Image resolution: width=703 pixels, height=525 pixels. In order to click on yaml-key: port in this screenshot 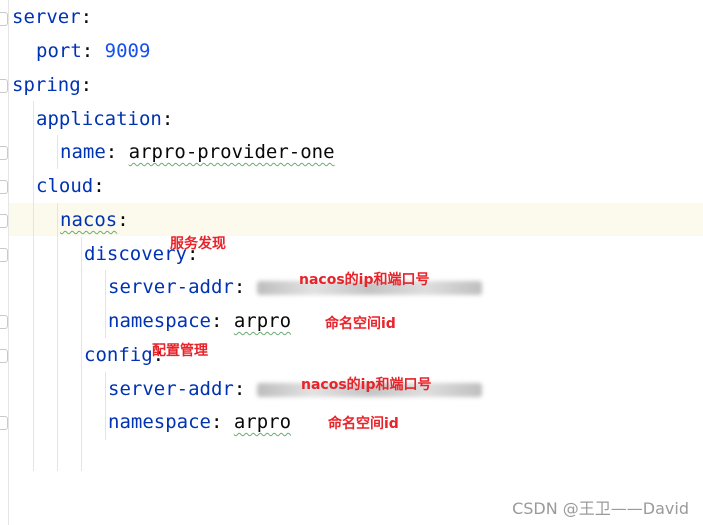, I will do `click(59, 51)`.